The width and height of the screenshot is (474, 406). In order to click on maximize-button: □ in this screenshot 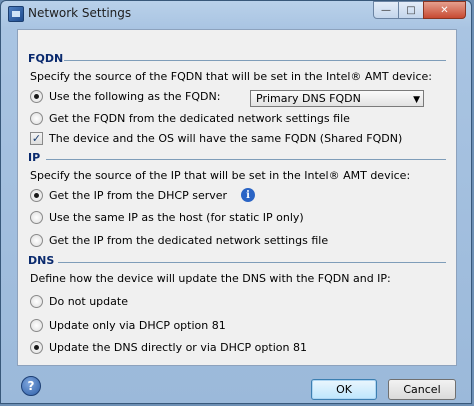, I will do `click(411, 10)`.